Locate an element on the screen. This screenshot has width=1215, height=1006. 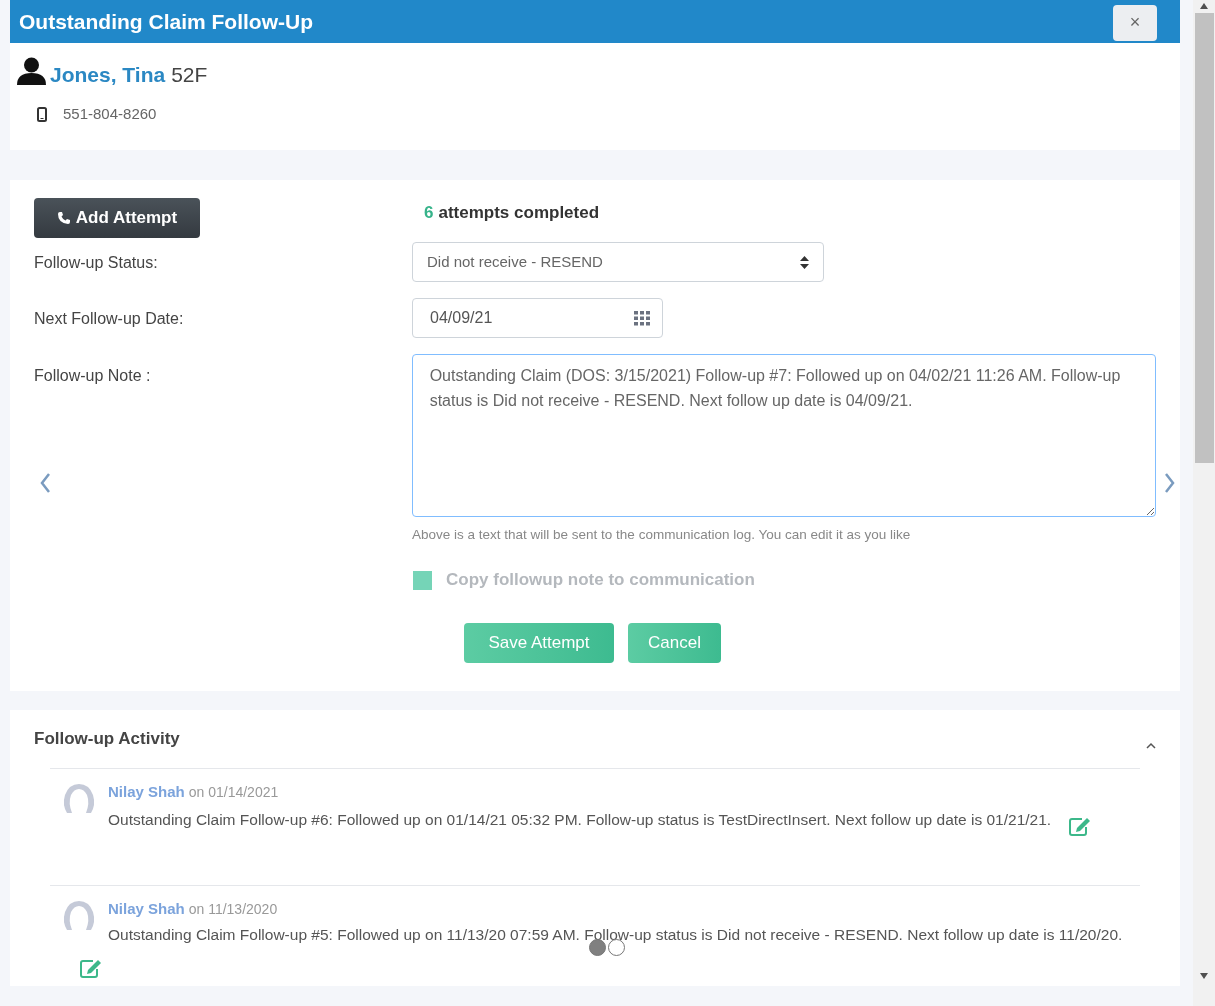
note-textarea: Outstanding Claim (DOS: 3/15/2021) Follow-up #7: Followed up on 04/02/21 11:26 AM. Follow-up status is Did not receive - RESEND. Next follow up date is 04/09/21. is located at coordinates (783, 435).